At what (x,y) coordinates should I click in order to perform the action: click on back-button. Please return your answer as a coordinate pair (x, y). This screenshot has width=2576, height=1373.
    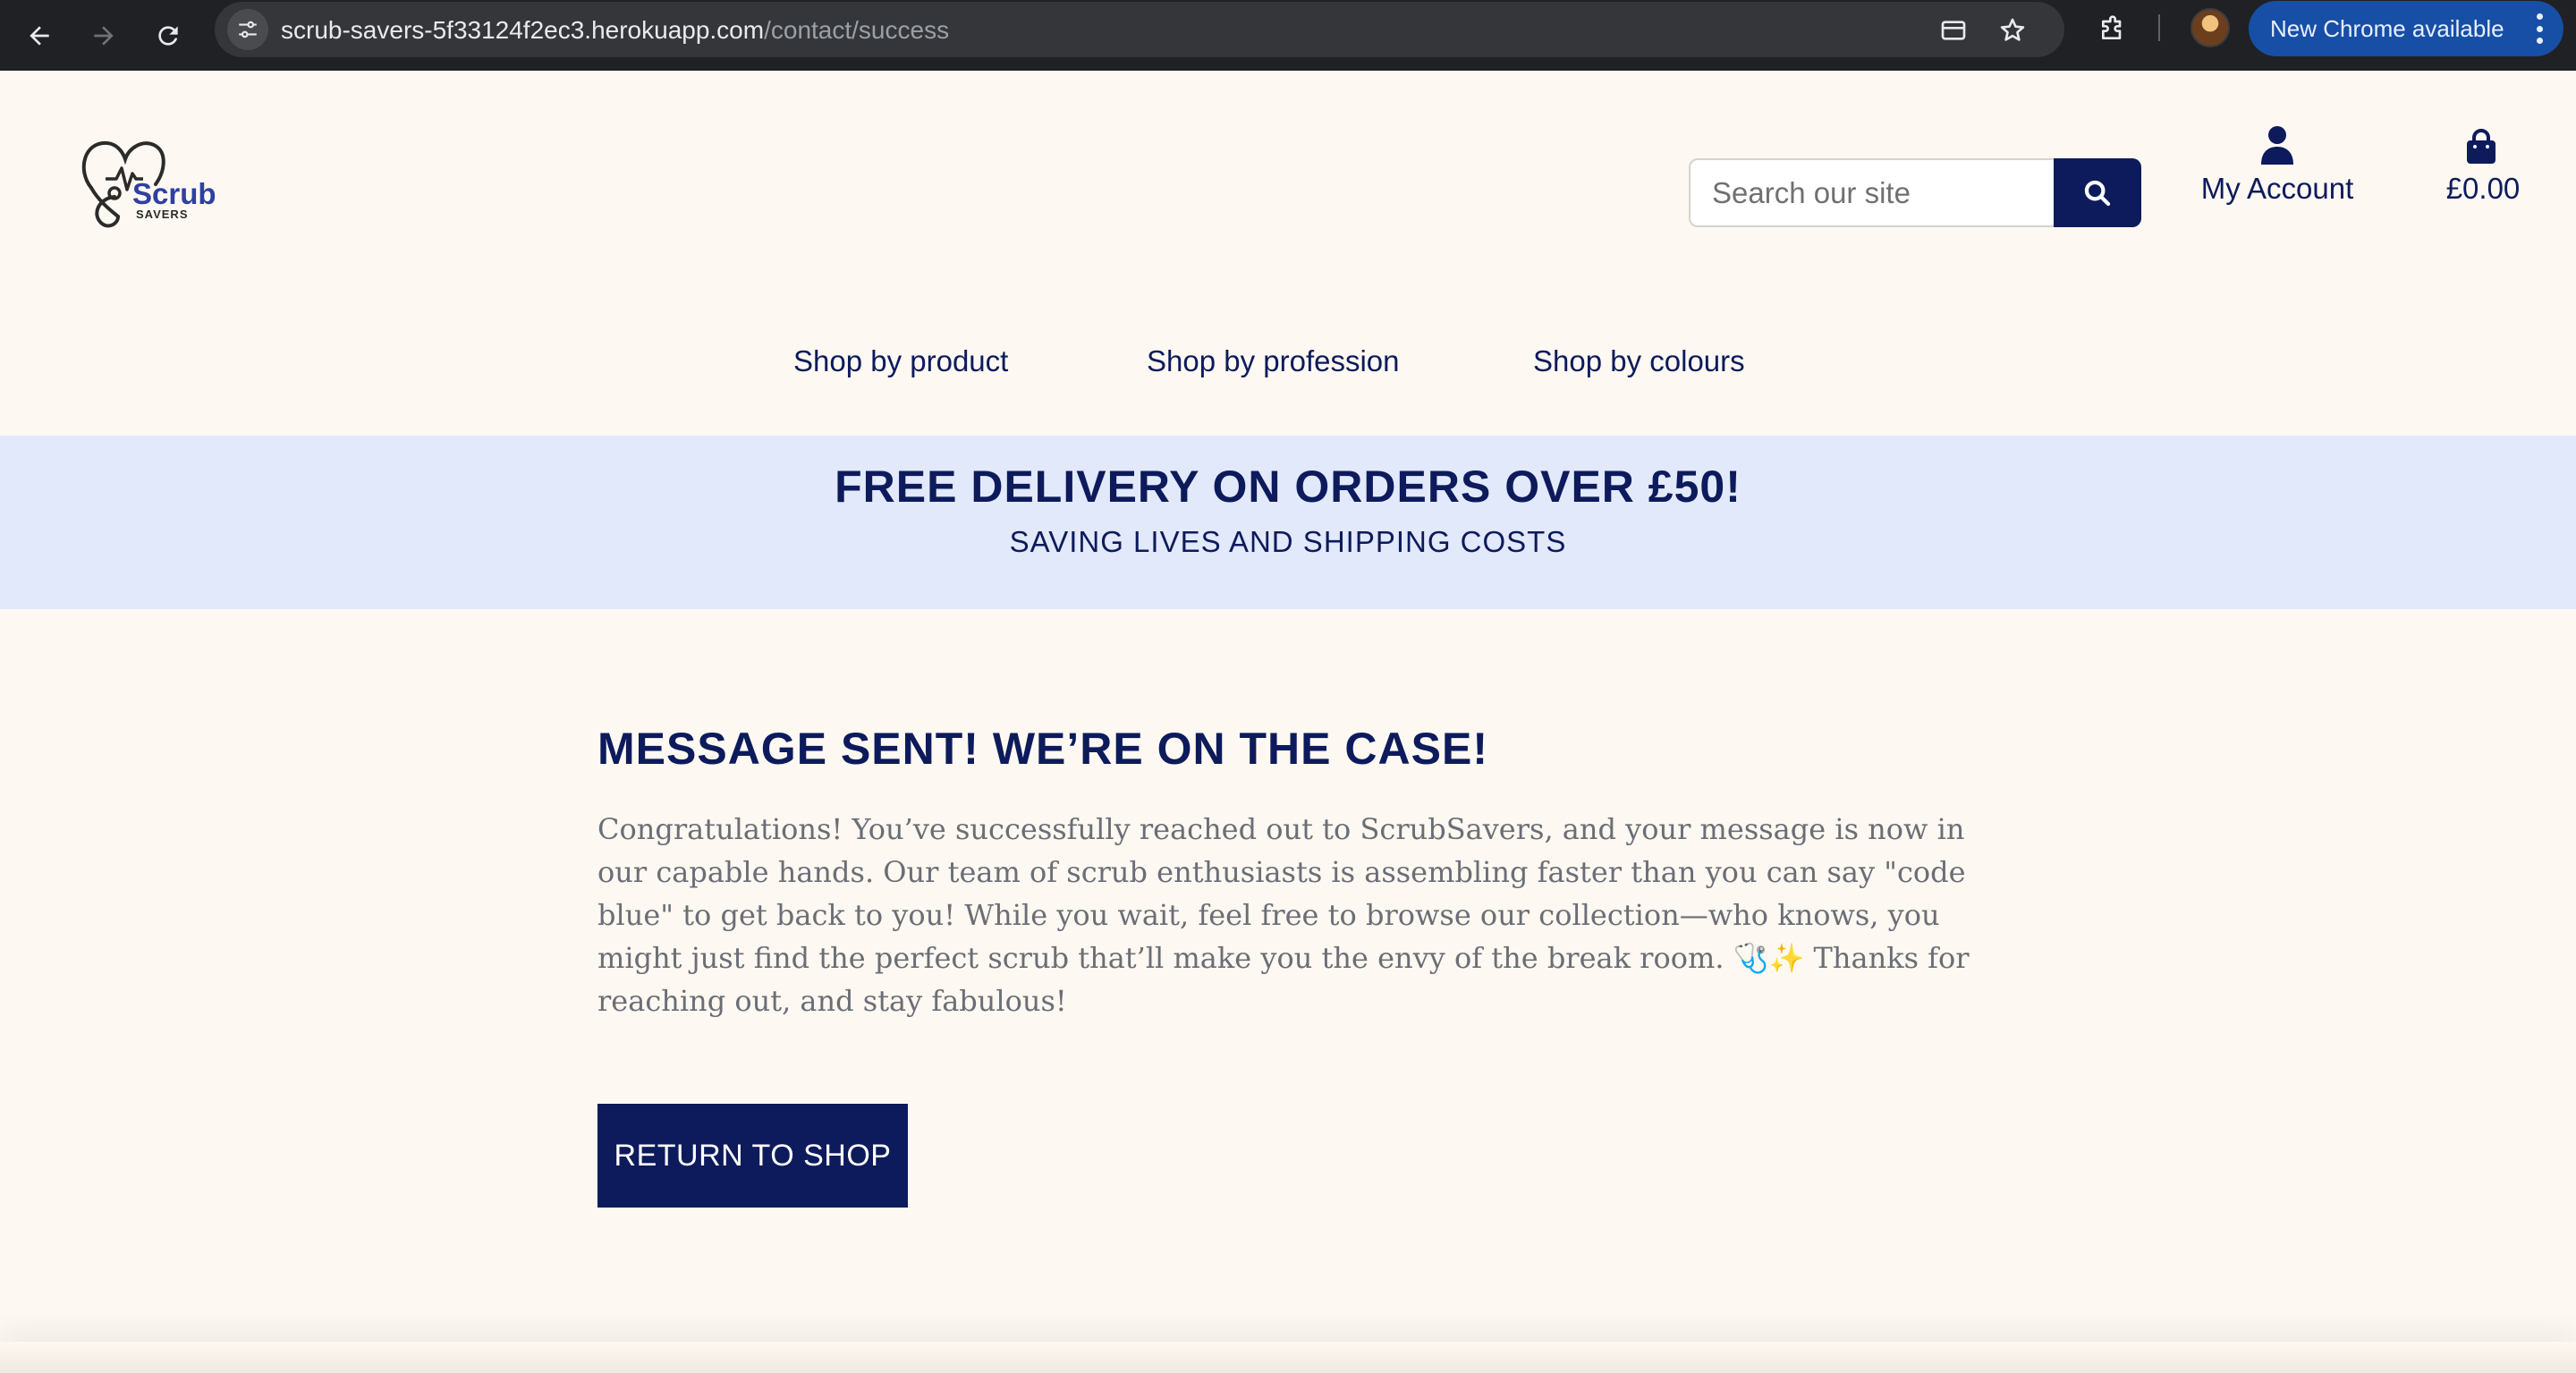
    Looking at the image, I should click on (39, 36).